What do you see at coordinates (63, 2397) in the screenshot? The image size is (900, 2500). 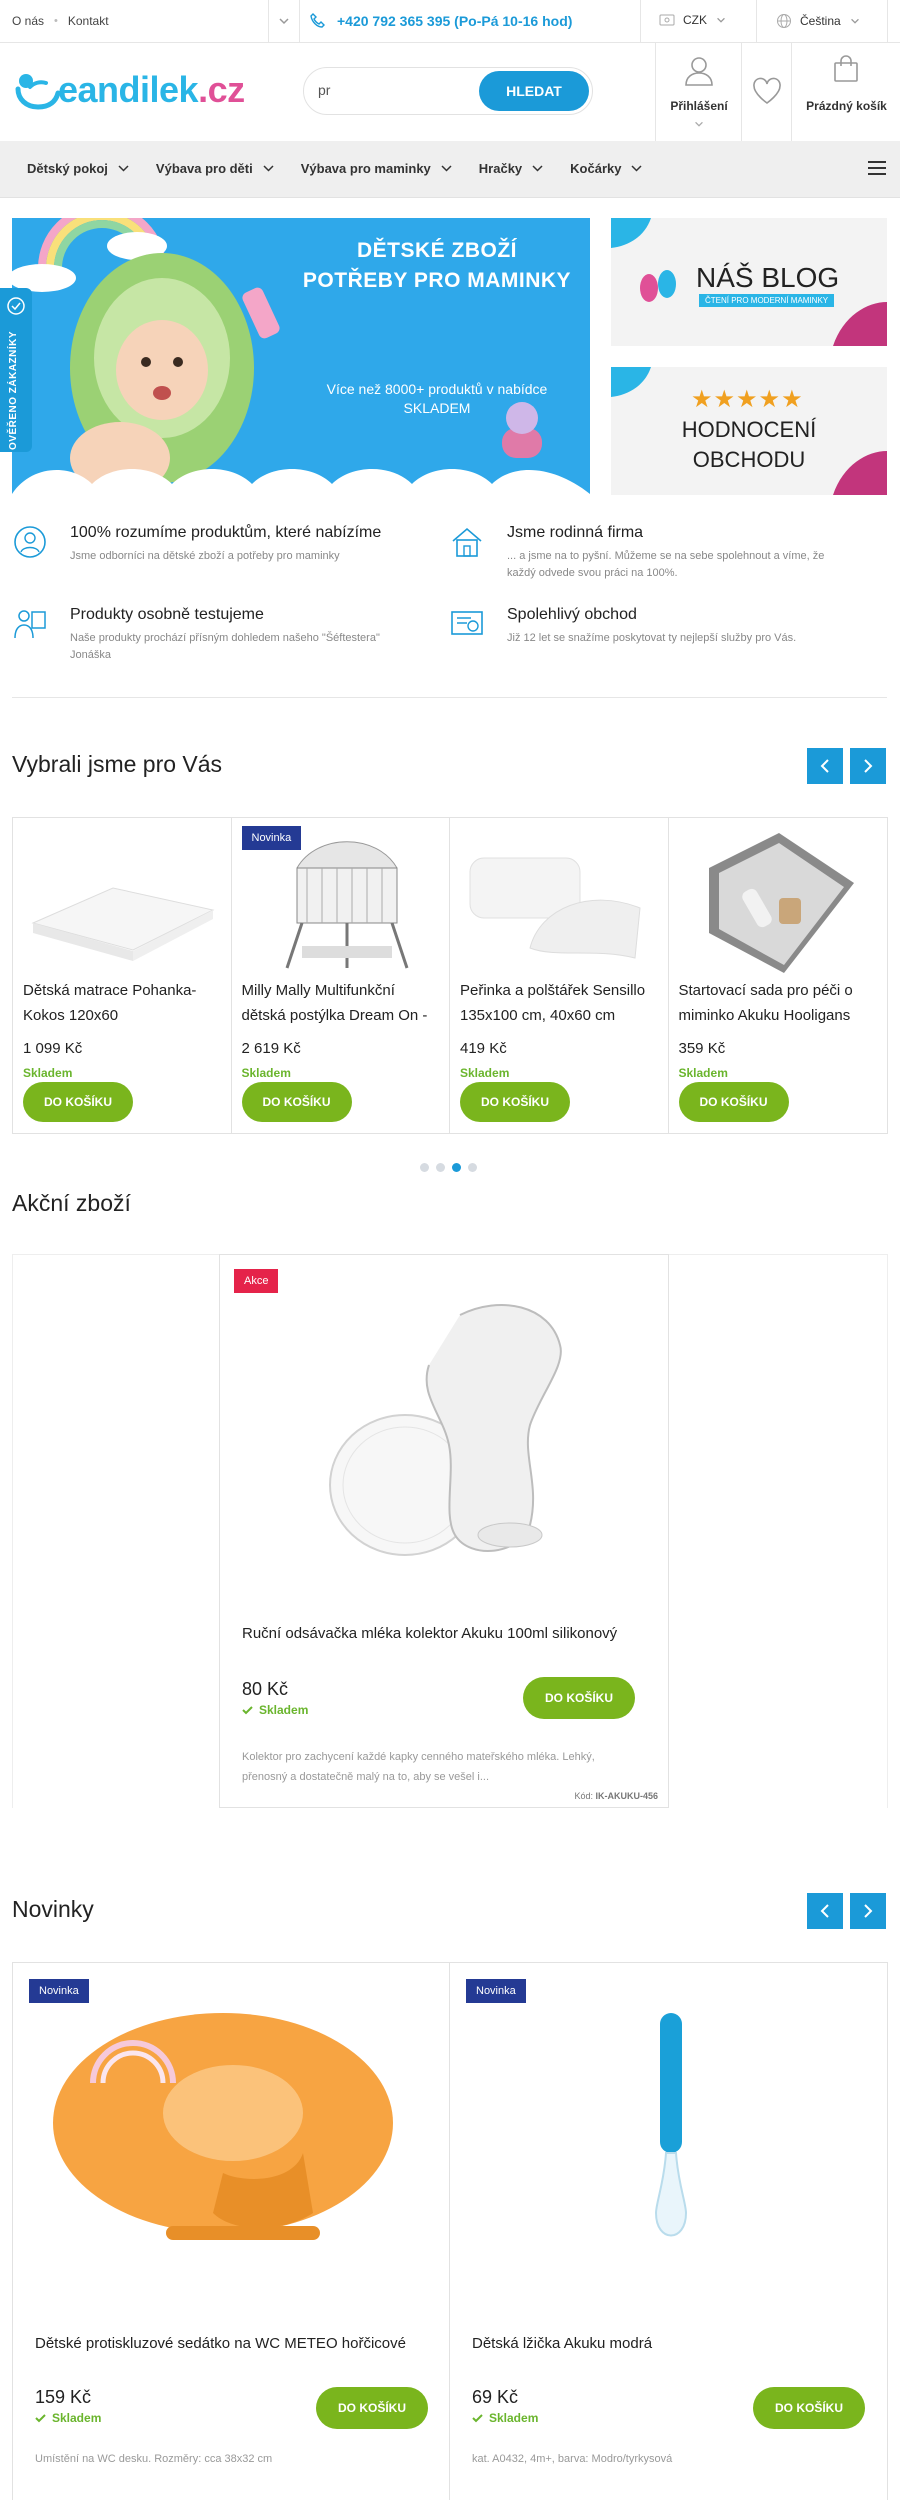 I see `product-price: 159 Kč` at bounding box center [63, 2397].